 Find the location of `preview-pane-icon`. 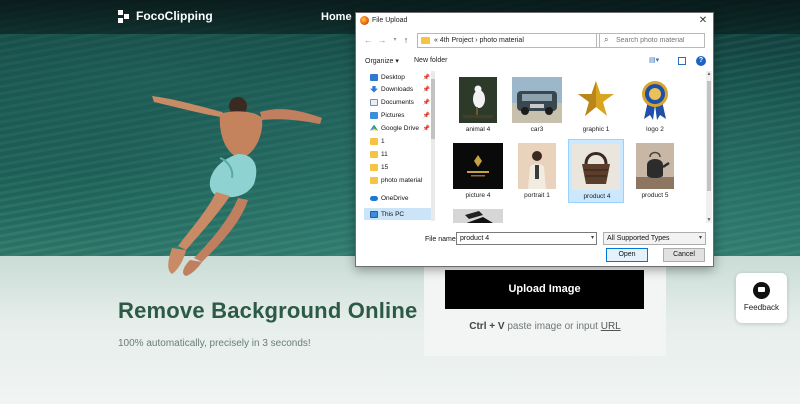

preview-pane-icon is located at coordinates (682, 61).